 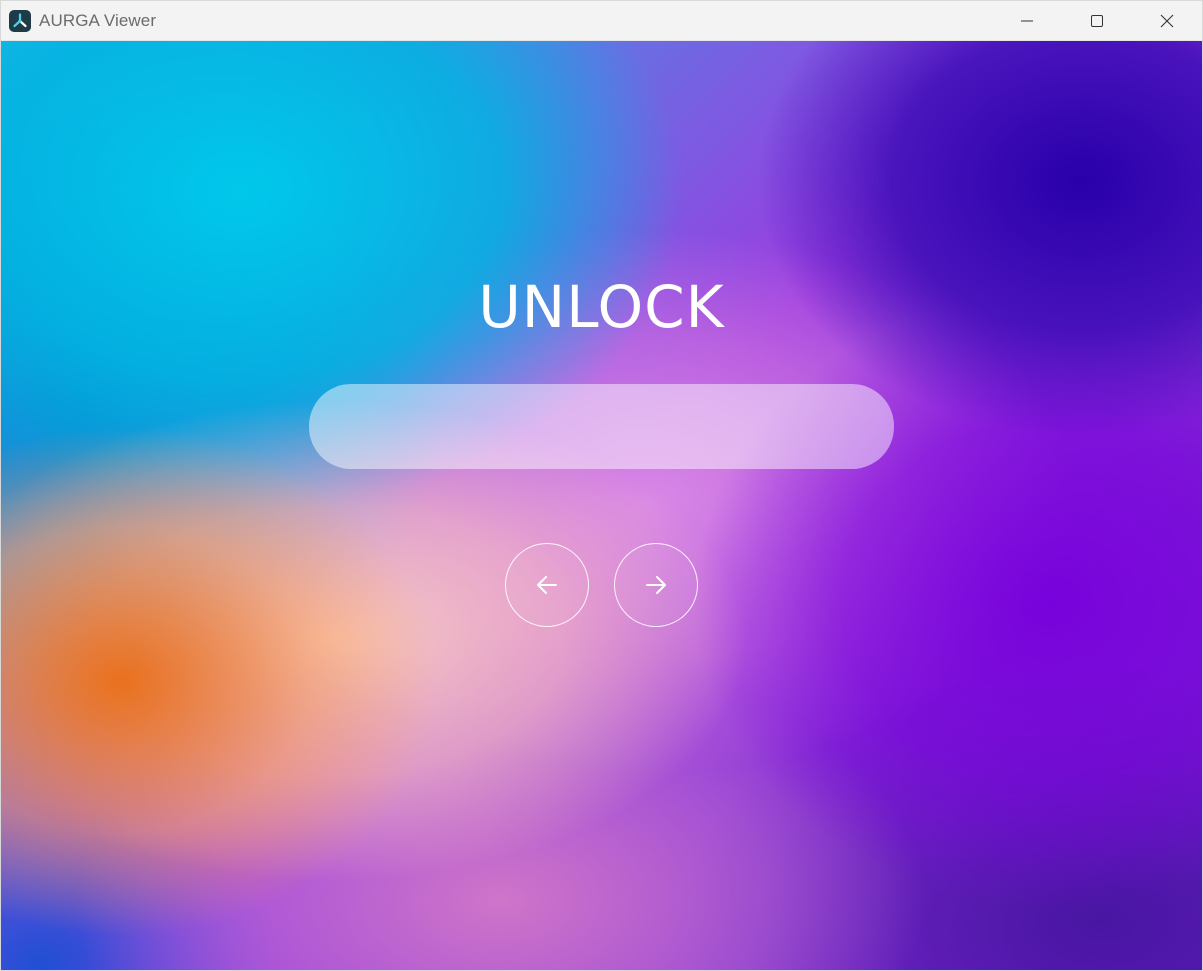 I want to click on arrow-right-icon, so click(x=656, y=585).